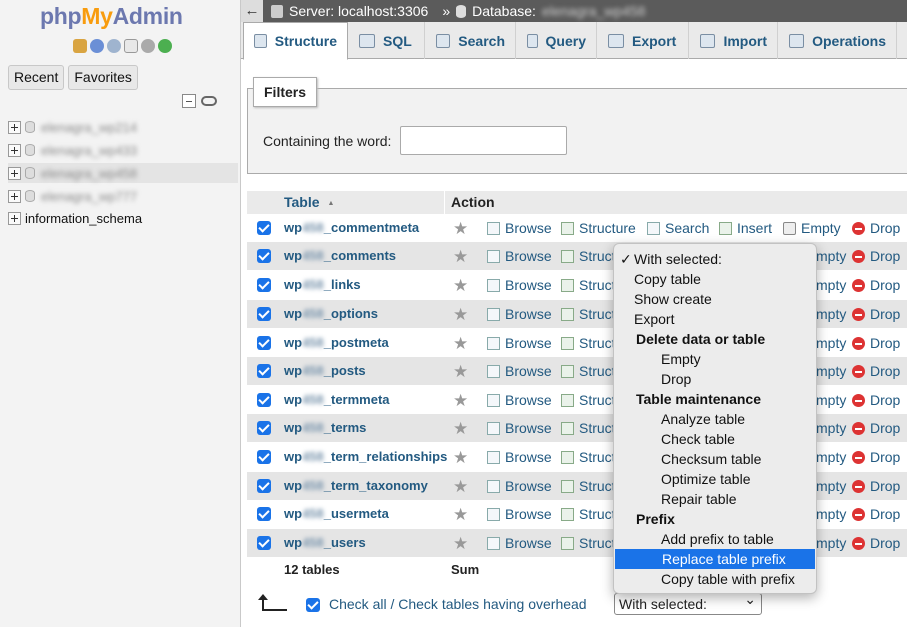  What do you see at coordinates (365, 456) in the screenshot?
I see `table-name-link: wp458_term_relationships` at bounding box center [365, 456].